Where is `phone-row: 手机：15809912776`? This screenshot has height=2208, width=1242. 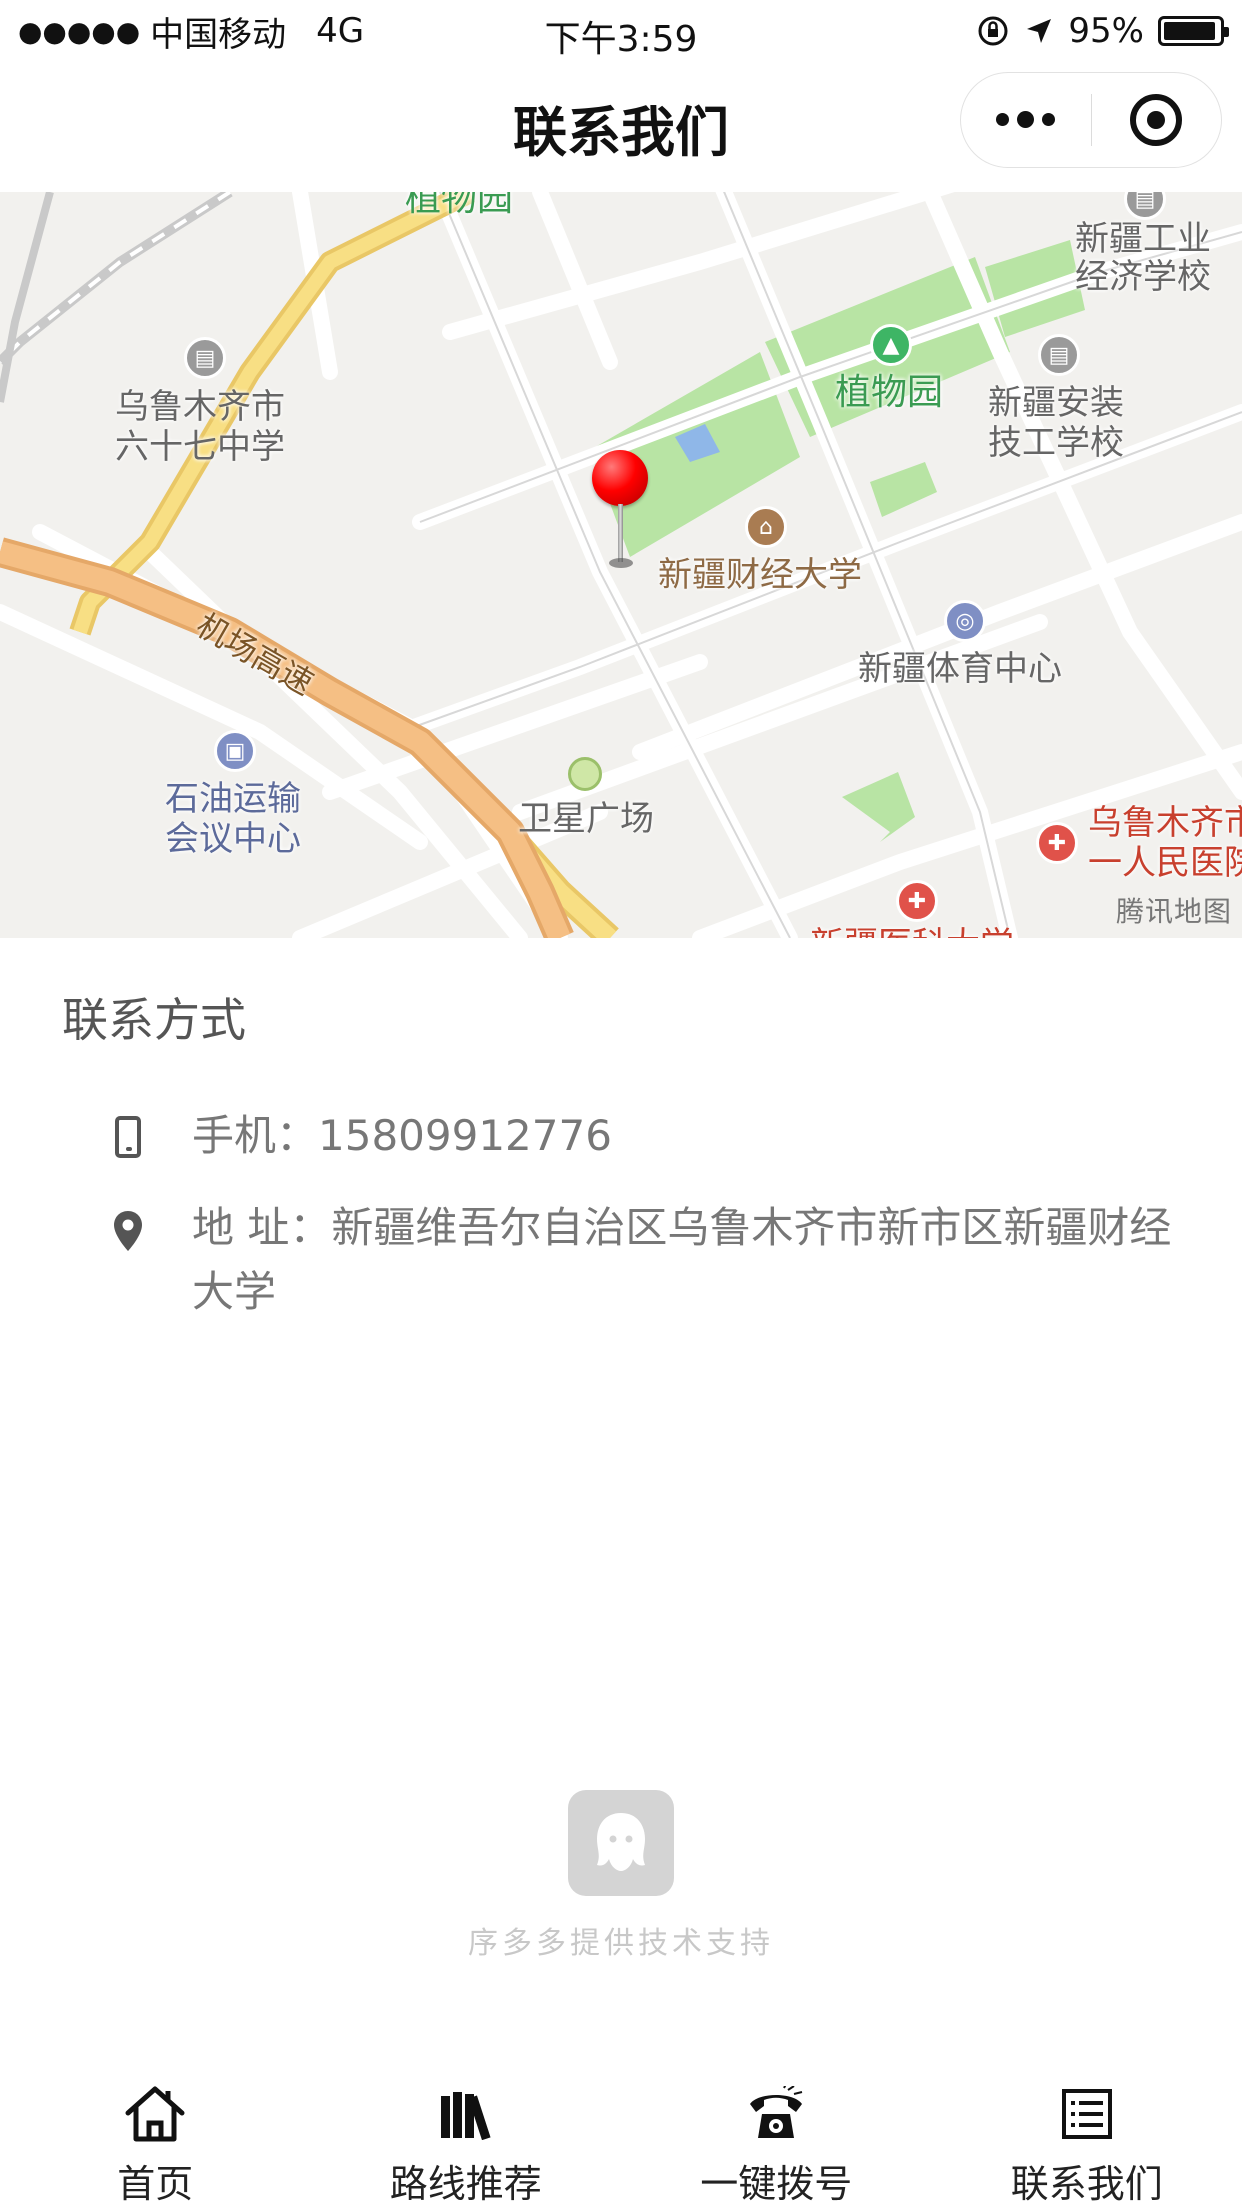
phone-row: 手机：15809912776 is located at coordinates (650, 1136).